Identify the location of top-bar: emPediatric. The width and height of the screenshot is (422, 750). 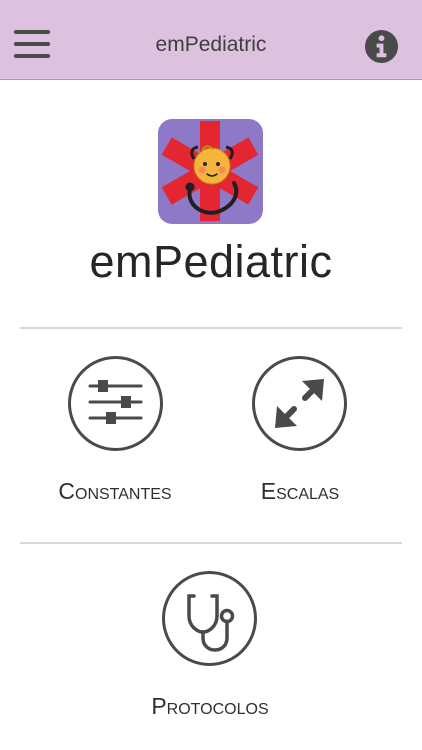
(211, 40).